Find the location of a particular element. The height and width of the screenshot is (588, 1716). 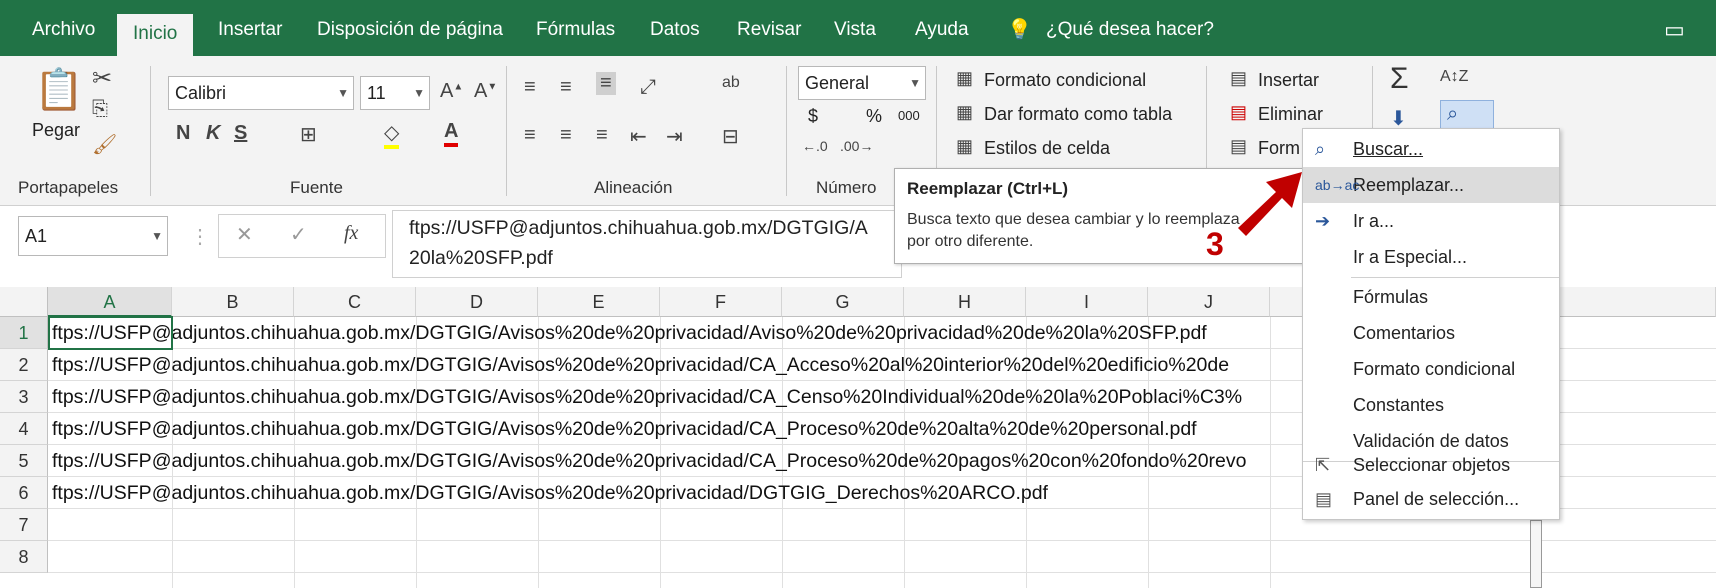

row-header-7: 7 is located at coordinates (24, 525).